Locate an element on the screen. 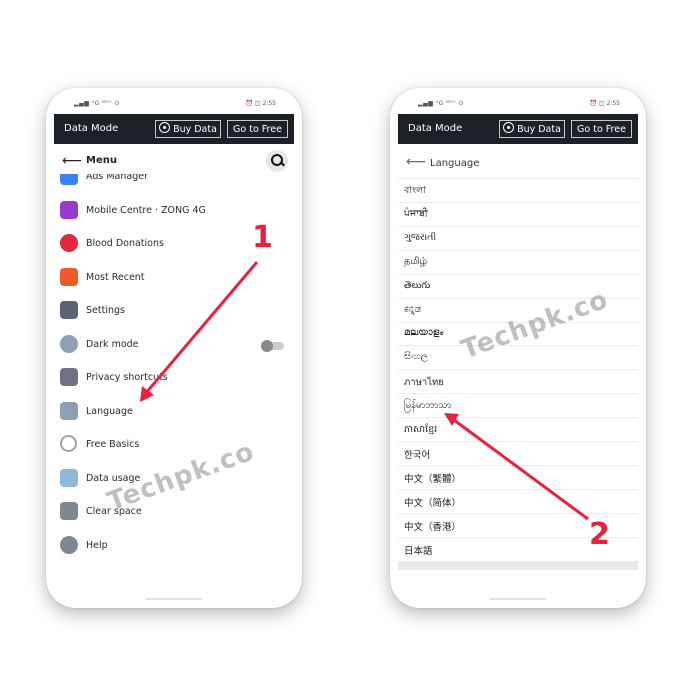 This screenshot has width=692, height=692. step-number-1: 1 is located at coordinates (262, 237).